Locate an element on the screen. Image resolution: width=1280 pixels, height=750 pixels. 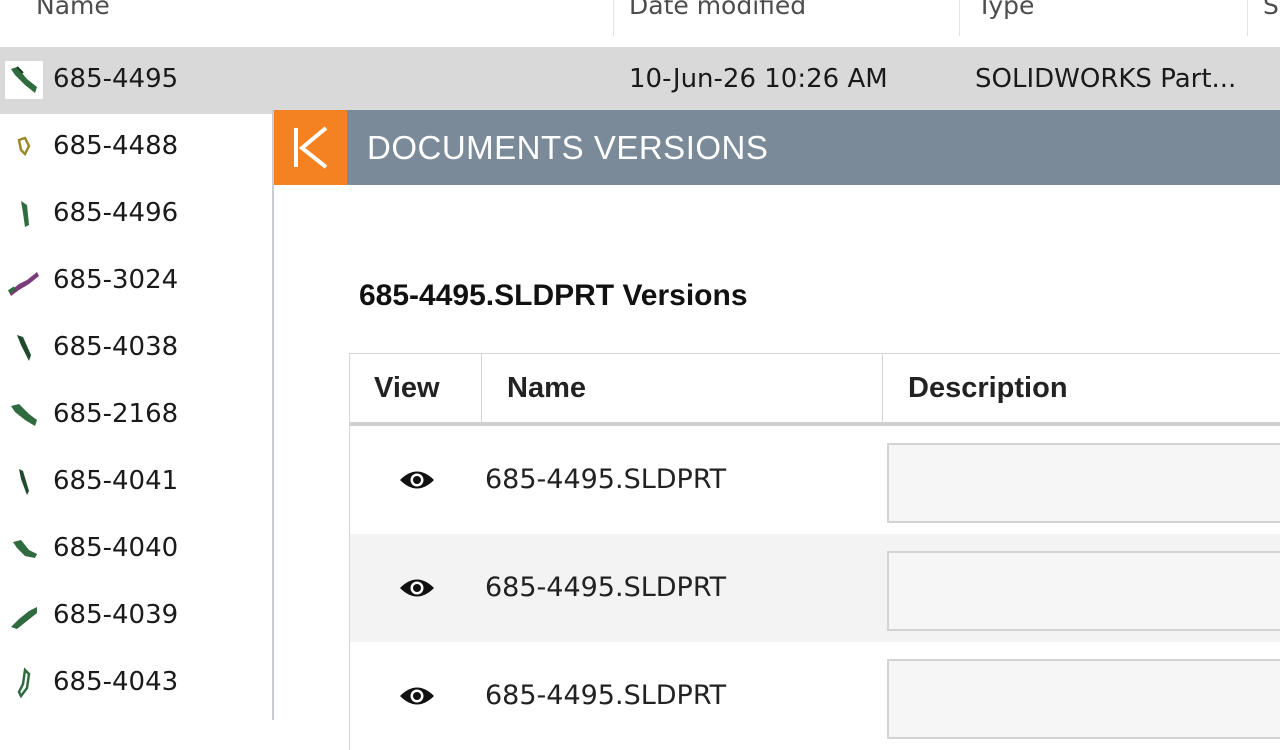
column-header-view: View is located at coordinates (407, 388).